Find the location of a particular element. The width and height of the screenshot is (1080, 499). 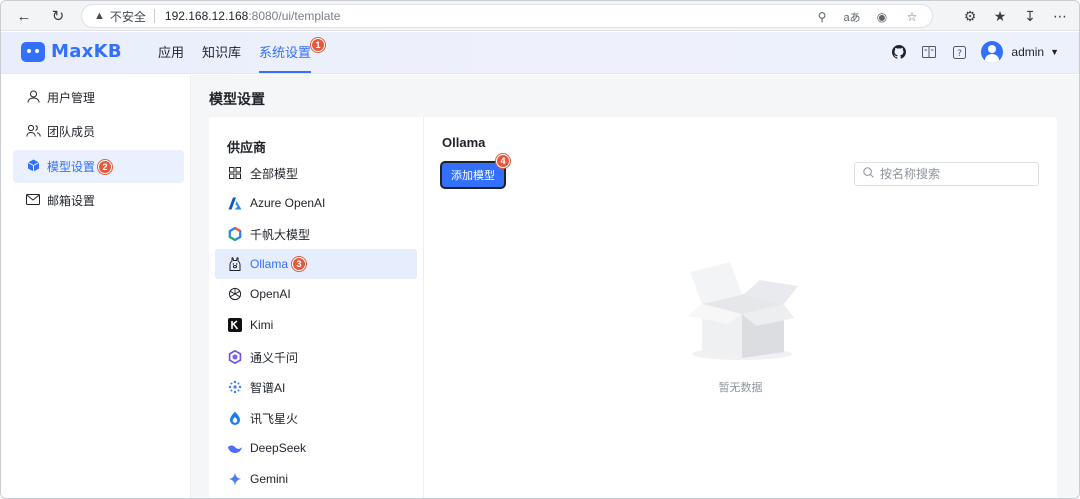

nav-label: 系统设置 is located at coordinates (285, 52).